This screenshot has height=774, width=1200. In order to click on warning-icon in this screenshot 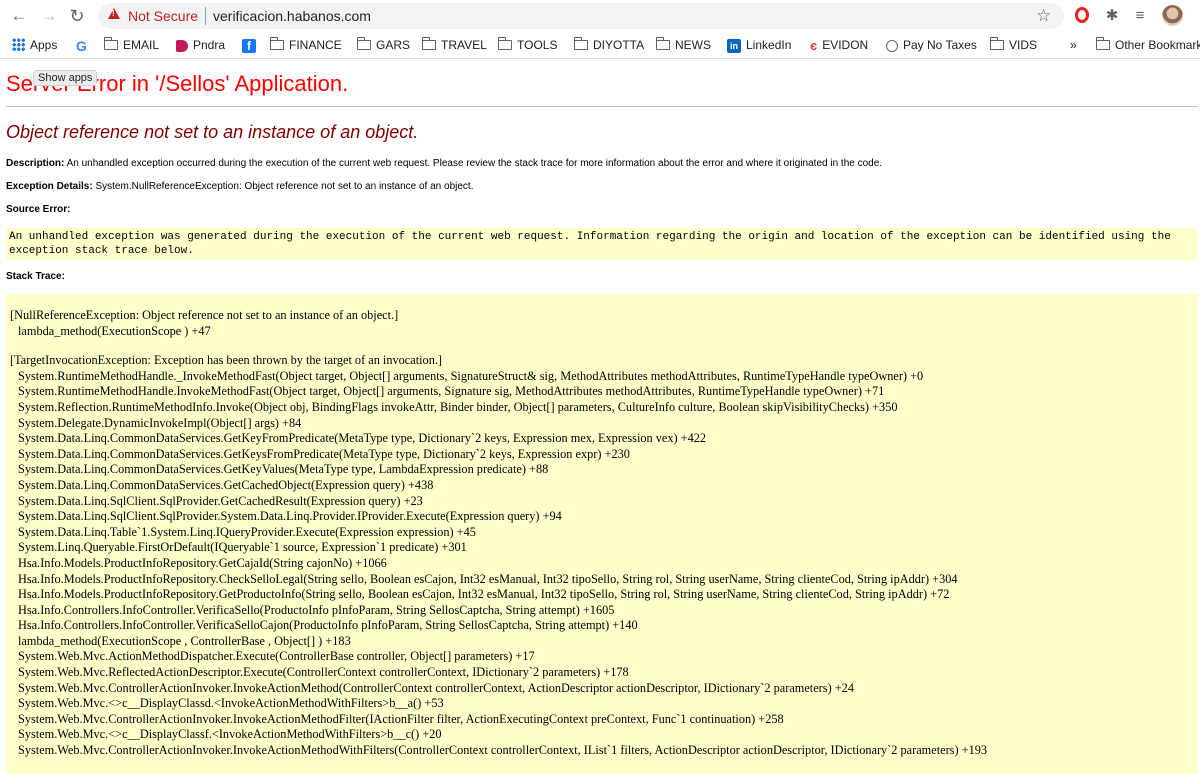, I will do `click(114, 13)`.